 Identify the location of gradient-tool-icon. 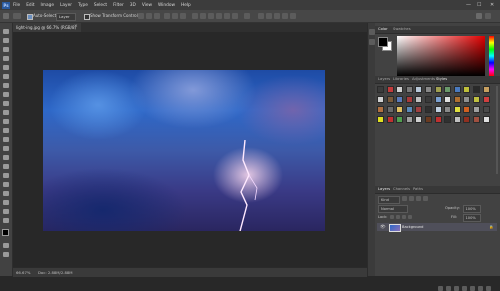
(6, 139).